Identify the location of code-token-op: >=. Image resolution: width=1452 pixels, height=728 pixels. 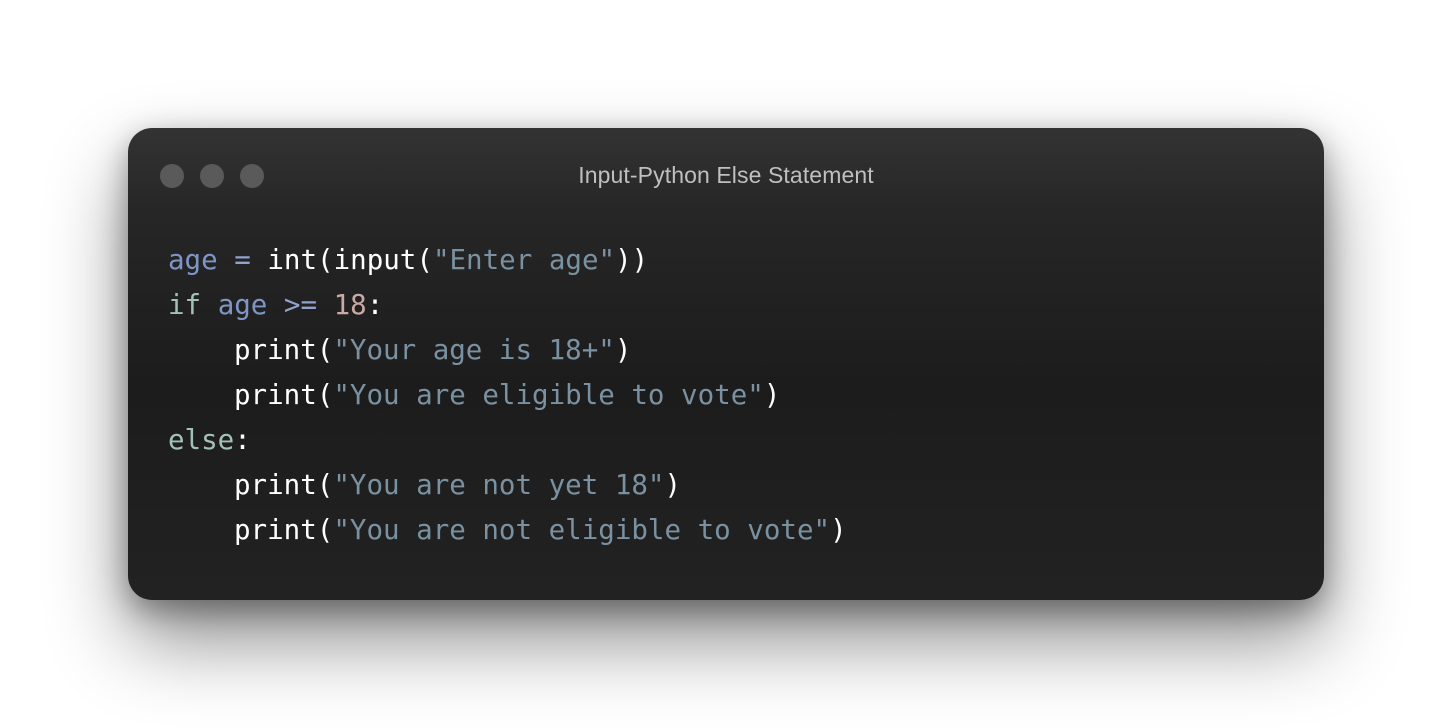
(300, 305).